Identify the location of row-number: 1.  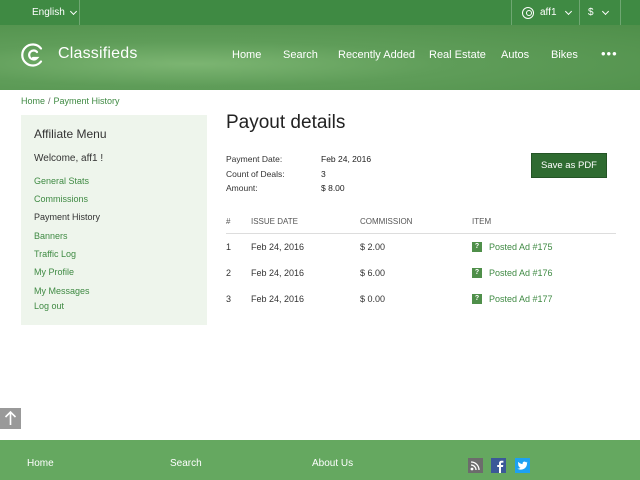
(229, 247).